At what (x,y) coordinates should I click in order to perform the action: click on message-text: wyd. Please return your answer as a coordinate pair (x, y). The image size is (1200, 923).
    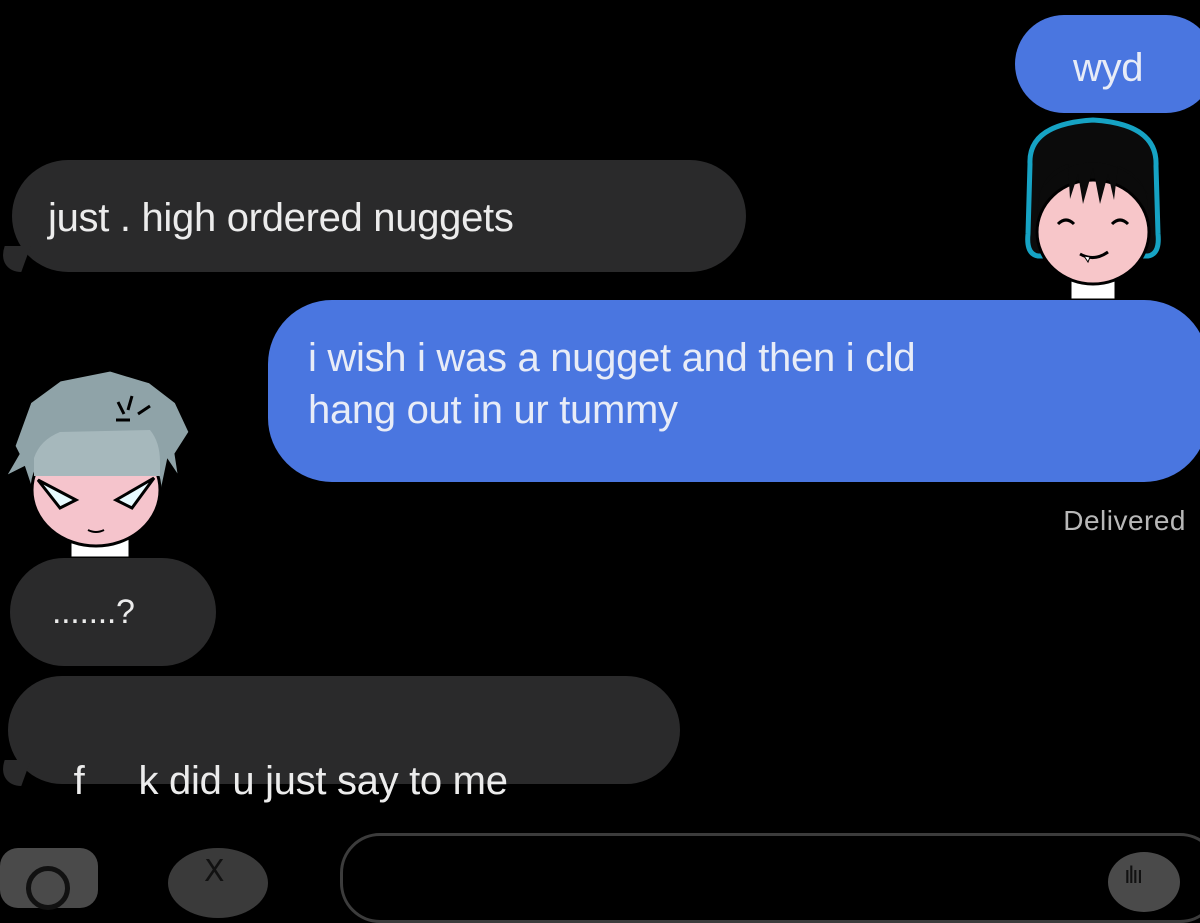
    Looking at the image, I should click on (1108, 68).